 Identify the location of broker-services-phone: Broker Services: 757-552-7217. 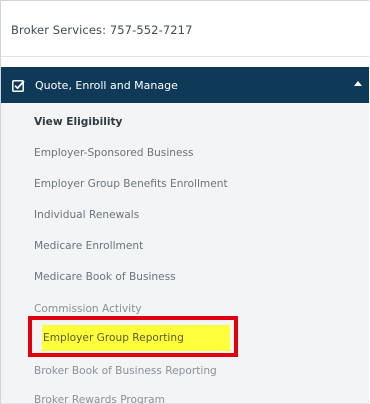
(102, 30).